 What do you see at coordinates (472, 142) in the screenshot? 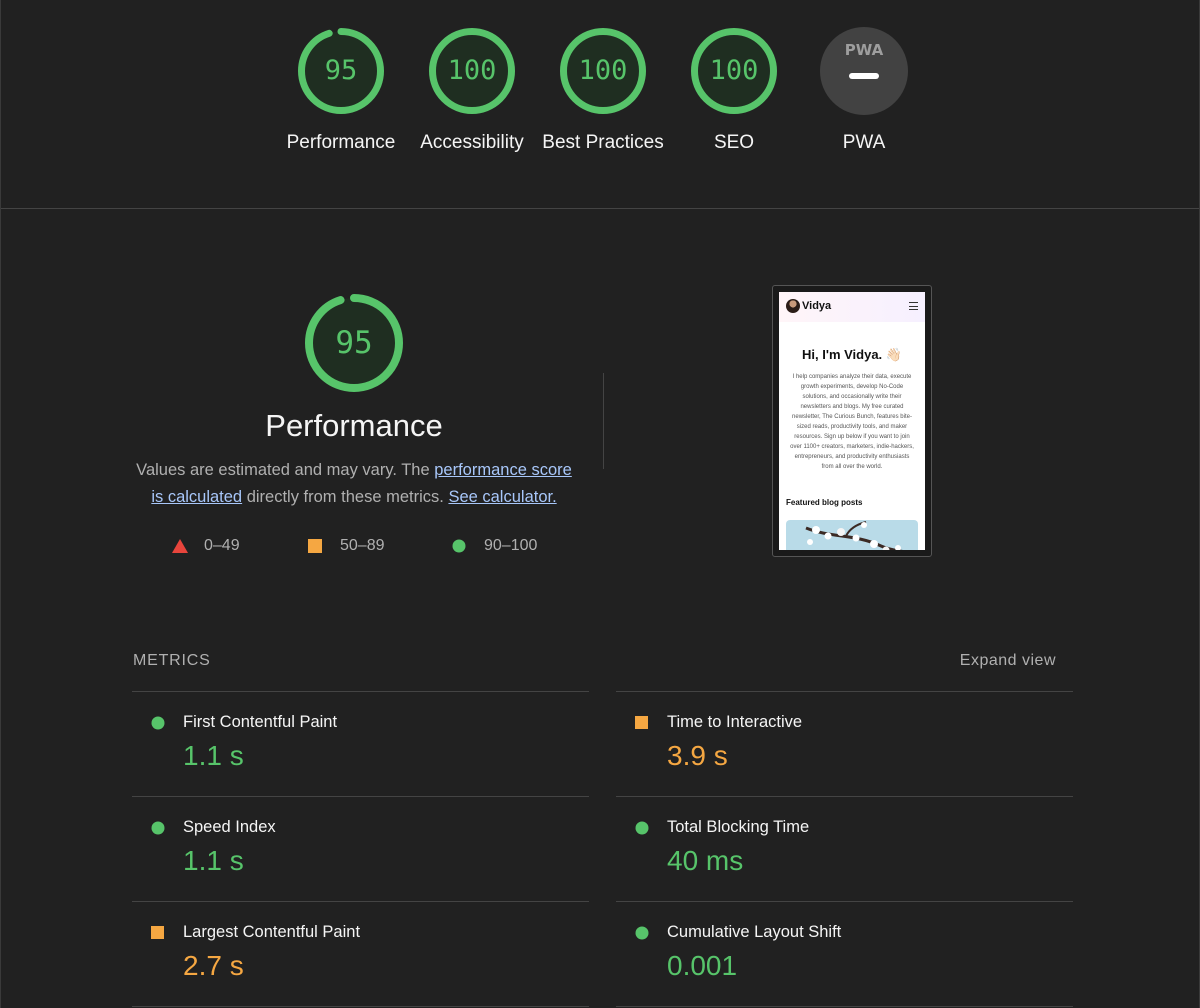
I see `gauge-label: Accessibility` at bounding box center [472, 142].